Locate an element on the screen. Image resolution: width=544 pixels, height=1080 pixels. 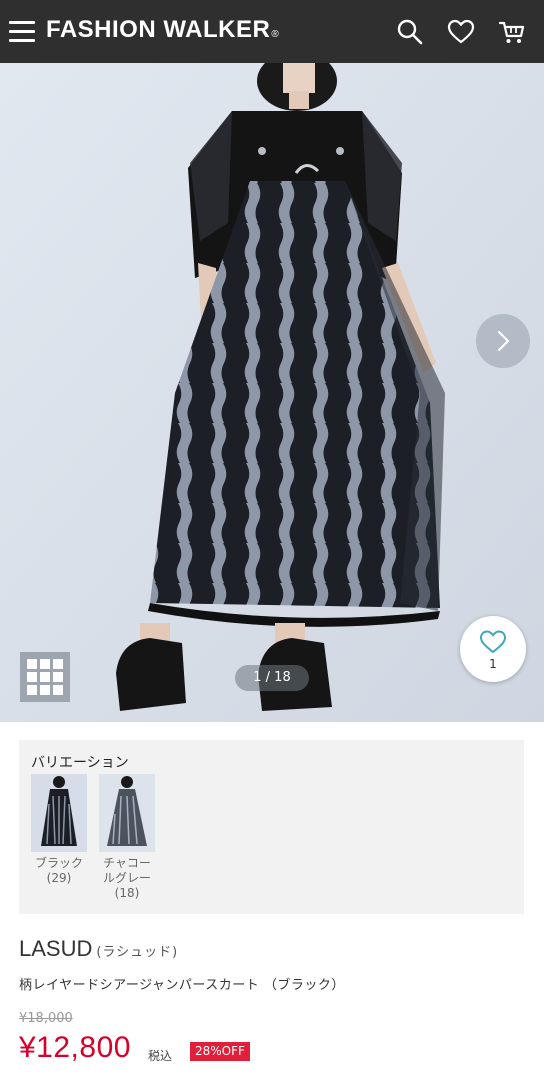
favorite-button: 1 is located at coordinates (493, 649).